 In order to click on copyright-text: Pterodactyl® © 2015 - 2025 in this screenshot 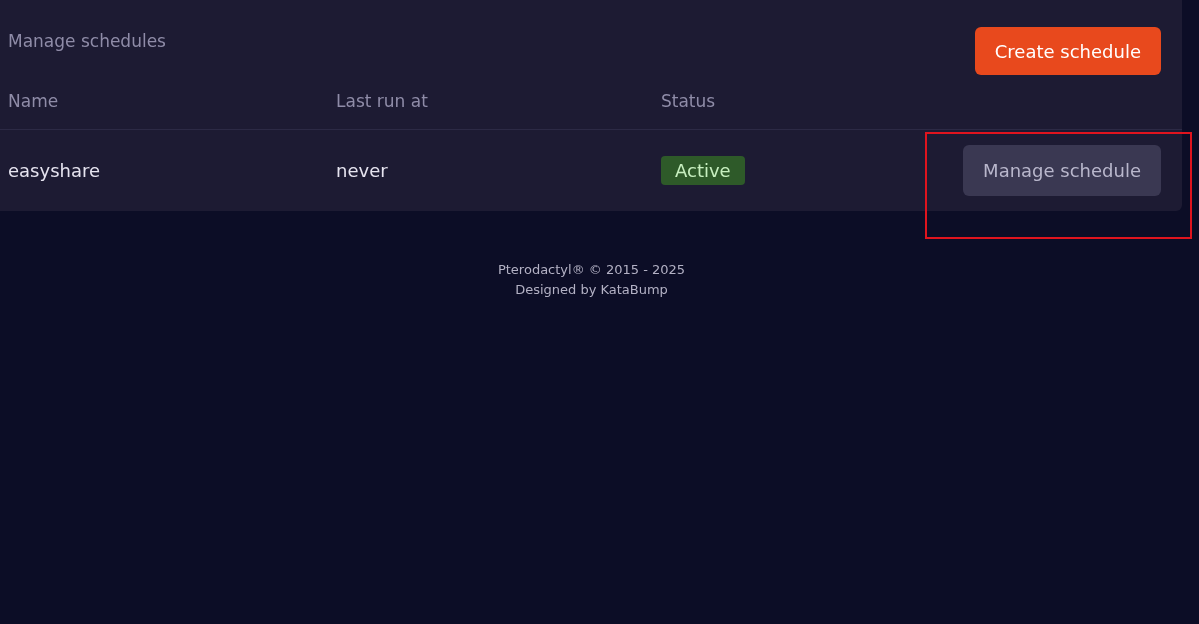, I will do `click(591, 270)`.